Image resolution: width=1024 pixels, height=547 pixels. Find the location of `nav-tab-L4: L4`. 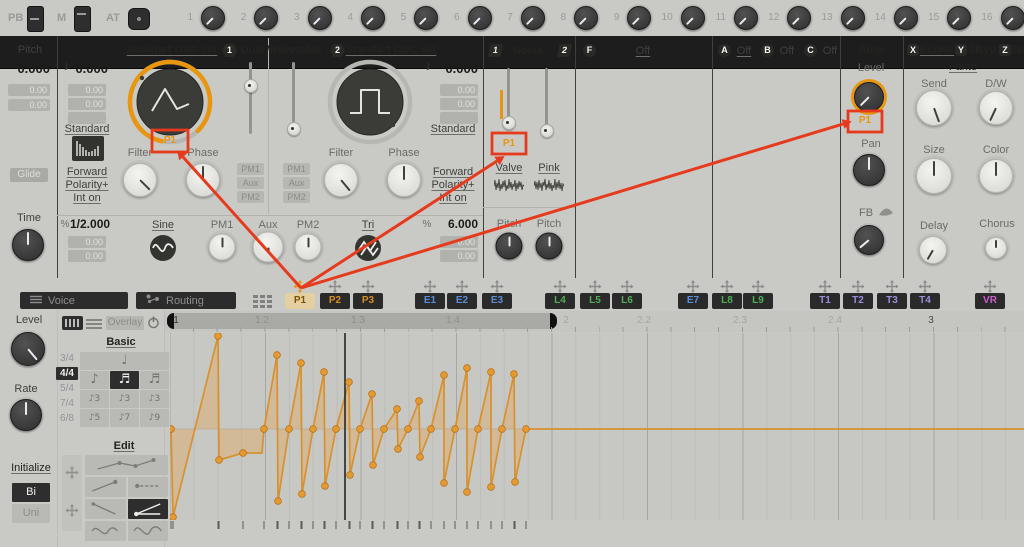

nav-tab-L4: L4 is located at coordinates (560, 301).